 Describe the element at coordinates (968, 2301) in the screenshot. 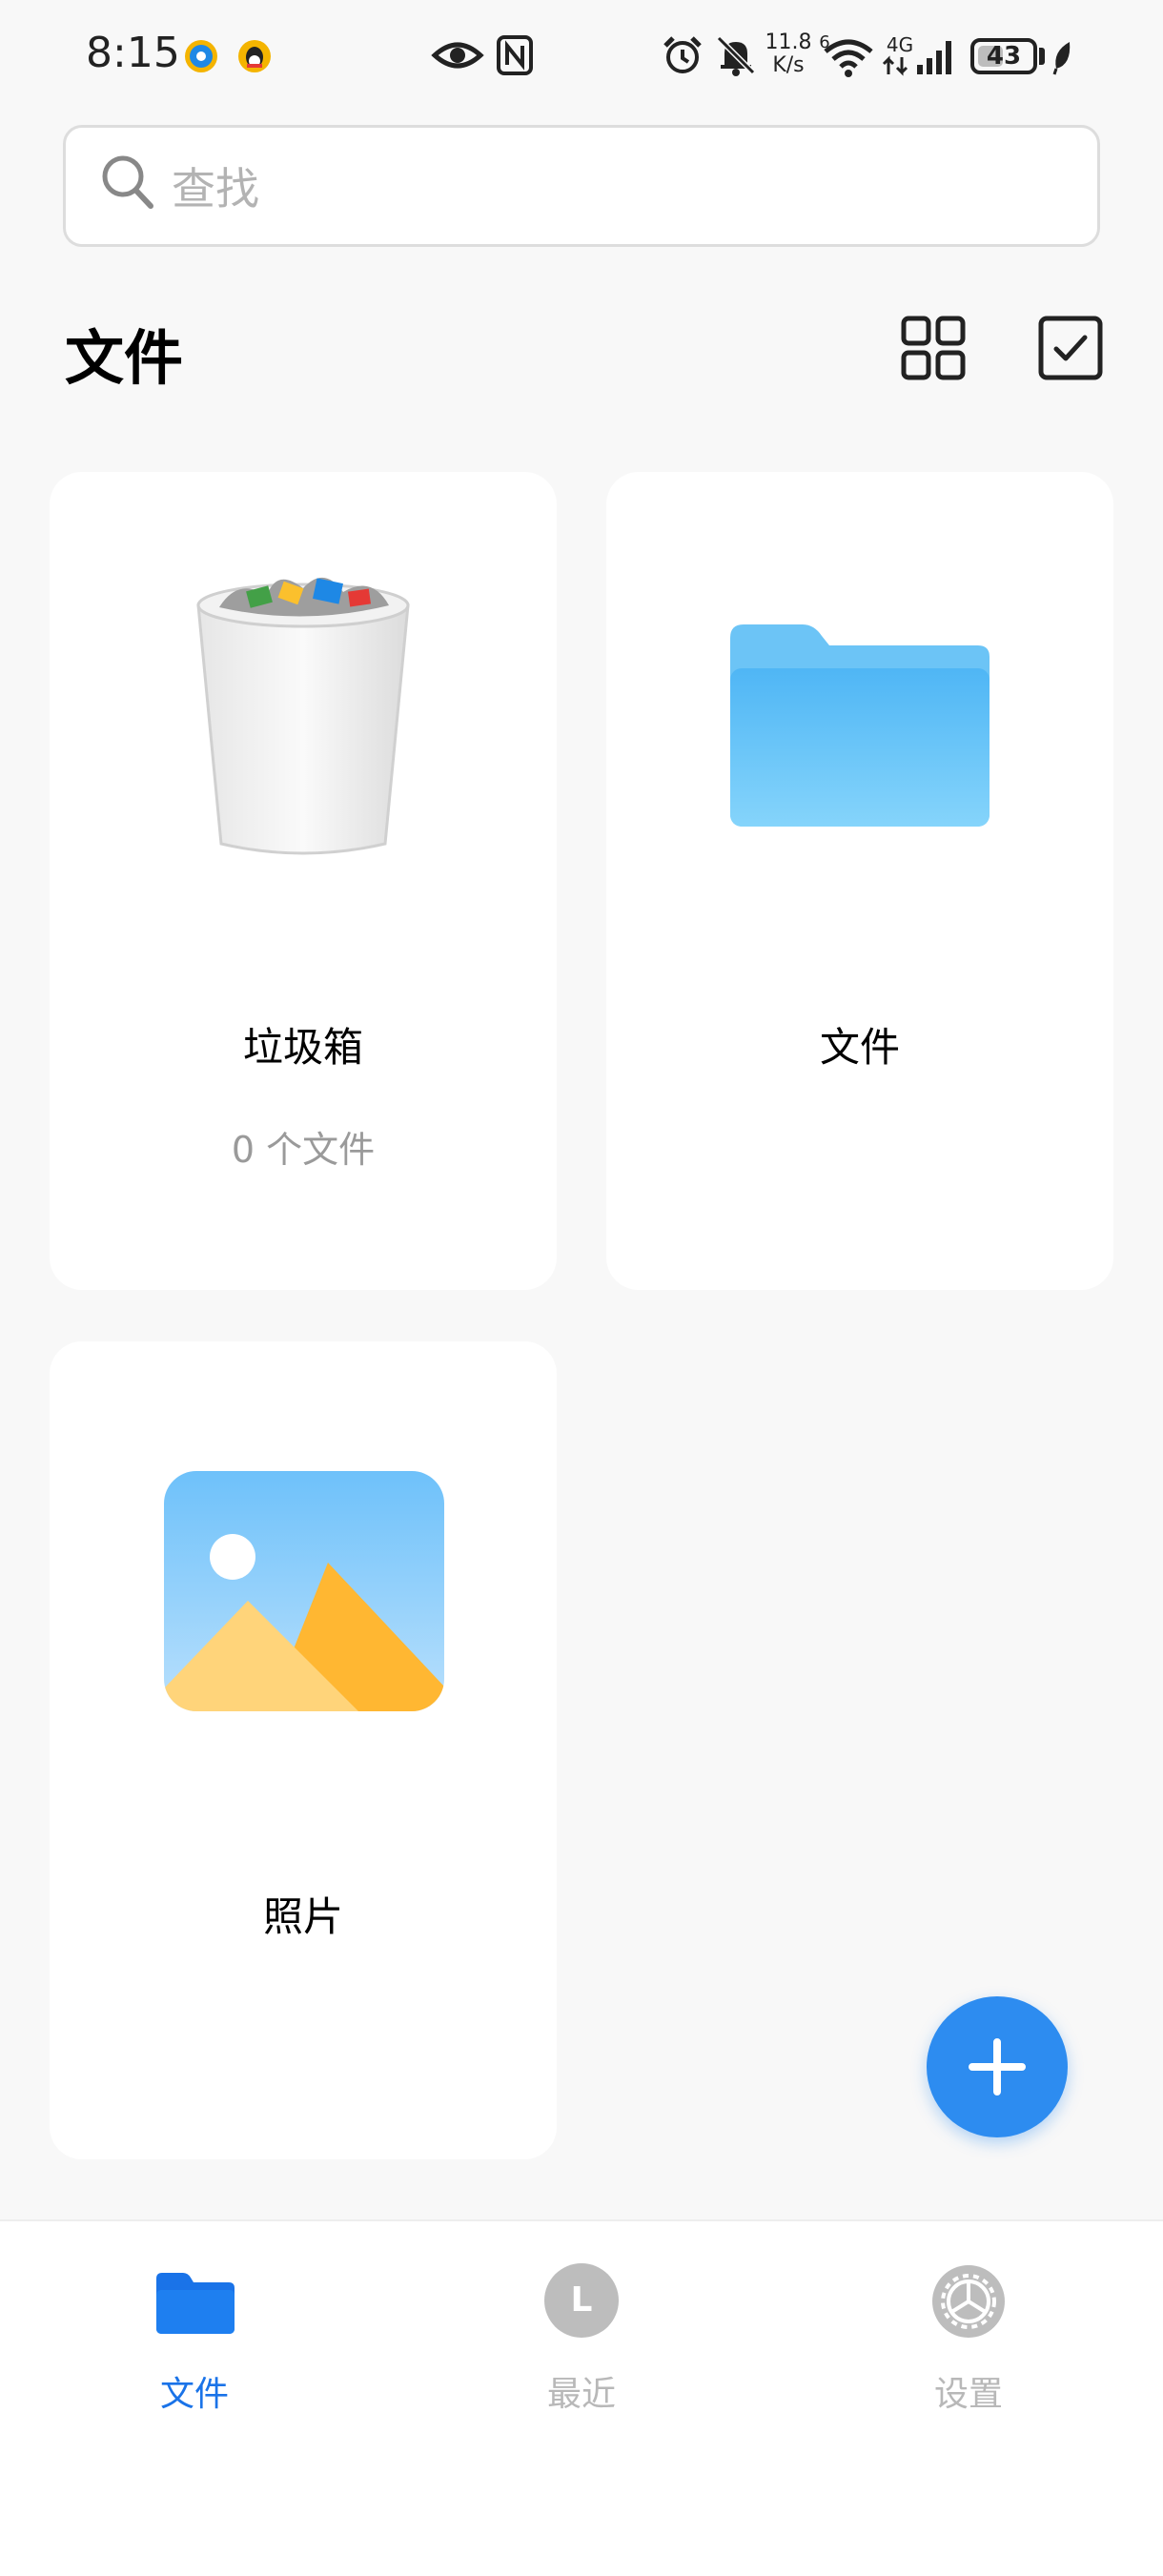

I see `gear-icon` at that location.